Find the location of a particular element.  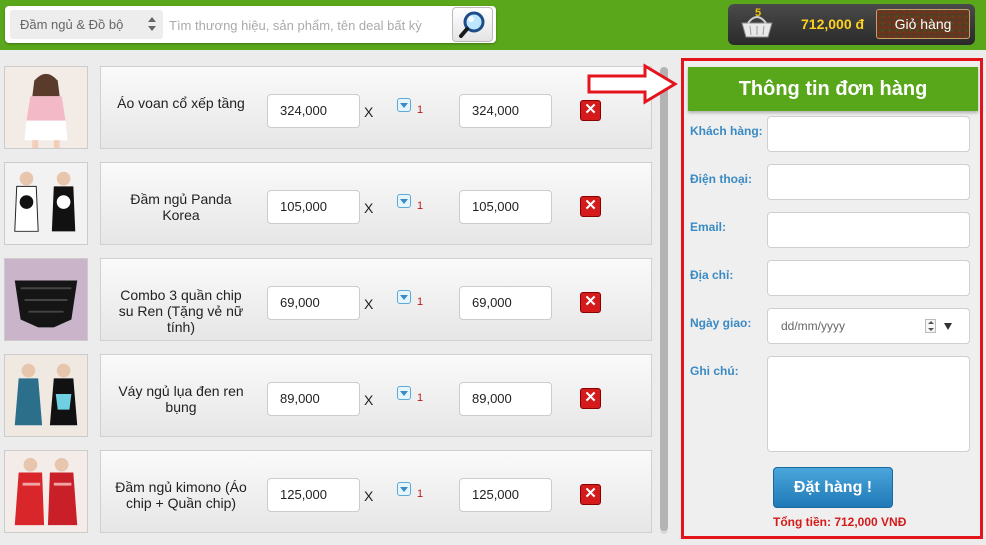

line-total: 69,000 is located at coordinates (505, 303).